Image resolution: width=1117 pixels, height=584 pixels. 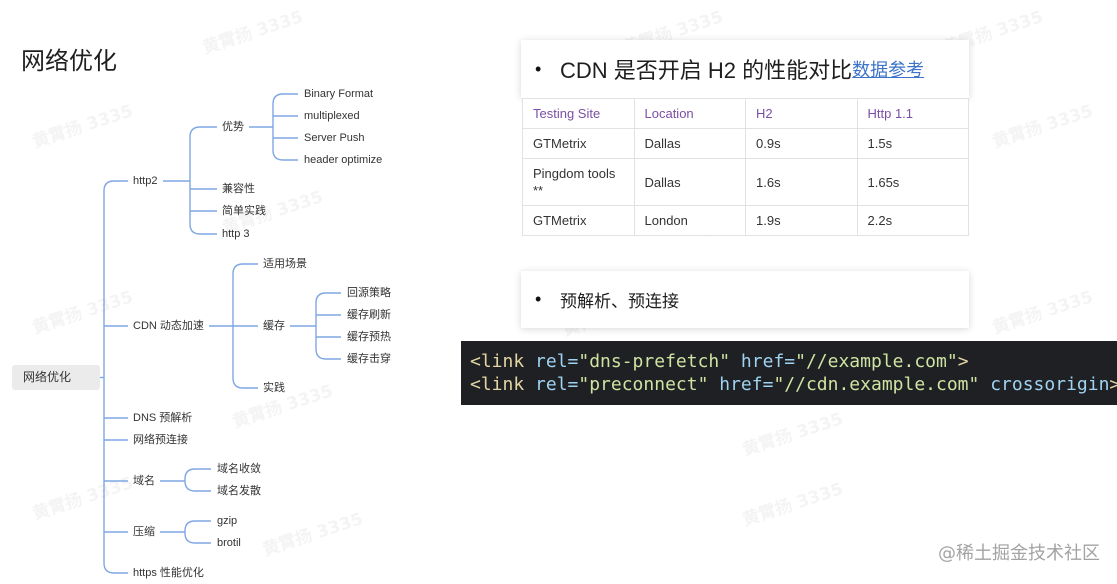 What do you see at coordinates (369, 293) in the screenshot?
I see `mindmap-leaf-label: 回源策略` at bounding box center [369, 293].